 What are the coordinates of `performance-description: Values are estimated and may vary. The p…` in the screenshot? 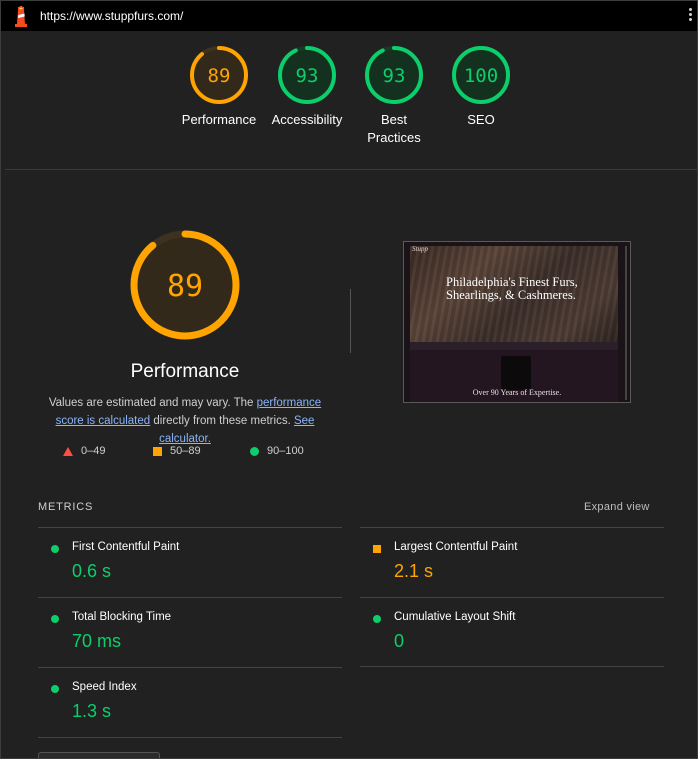 It's located at (185, 421).